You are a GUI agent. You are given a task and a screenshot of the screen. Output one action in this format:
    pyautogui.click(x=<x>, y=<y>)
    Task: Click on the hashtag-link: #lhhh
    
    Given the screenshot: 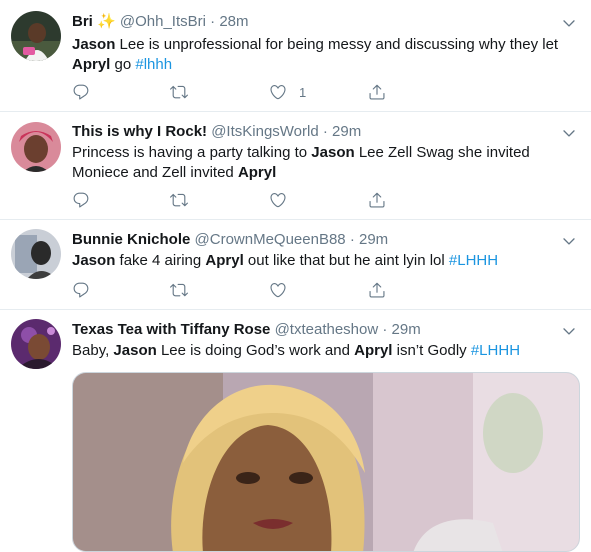 What is the action you would take?
    pyautogui.click(x=153, y=64)
    